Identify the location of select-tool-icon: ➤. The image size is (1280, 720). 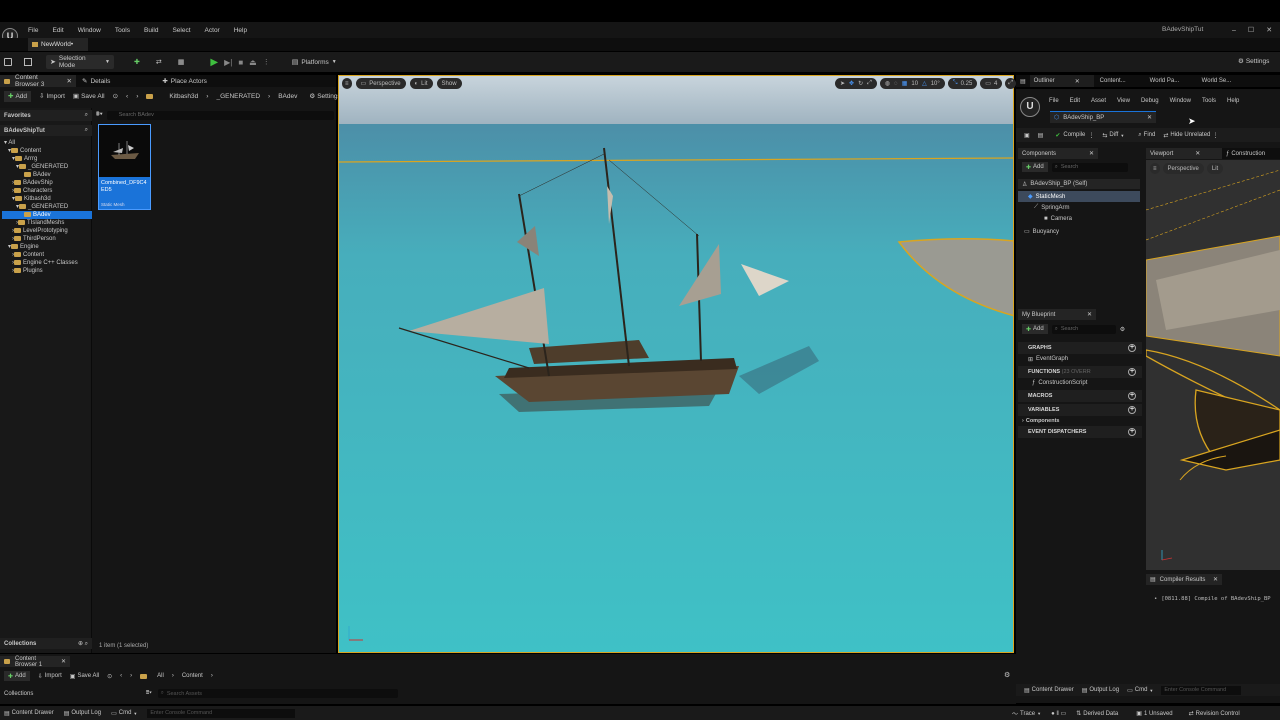
(842, 83).